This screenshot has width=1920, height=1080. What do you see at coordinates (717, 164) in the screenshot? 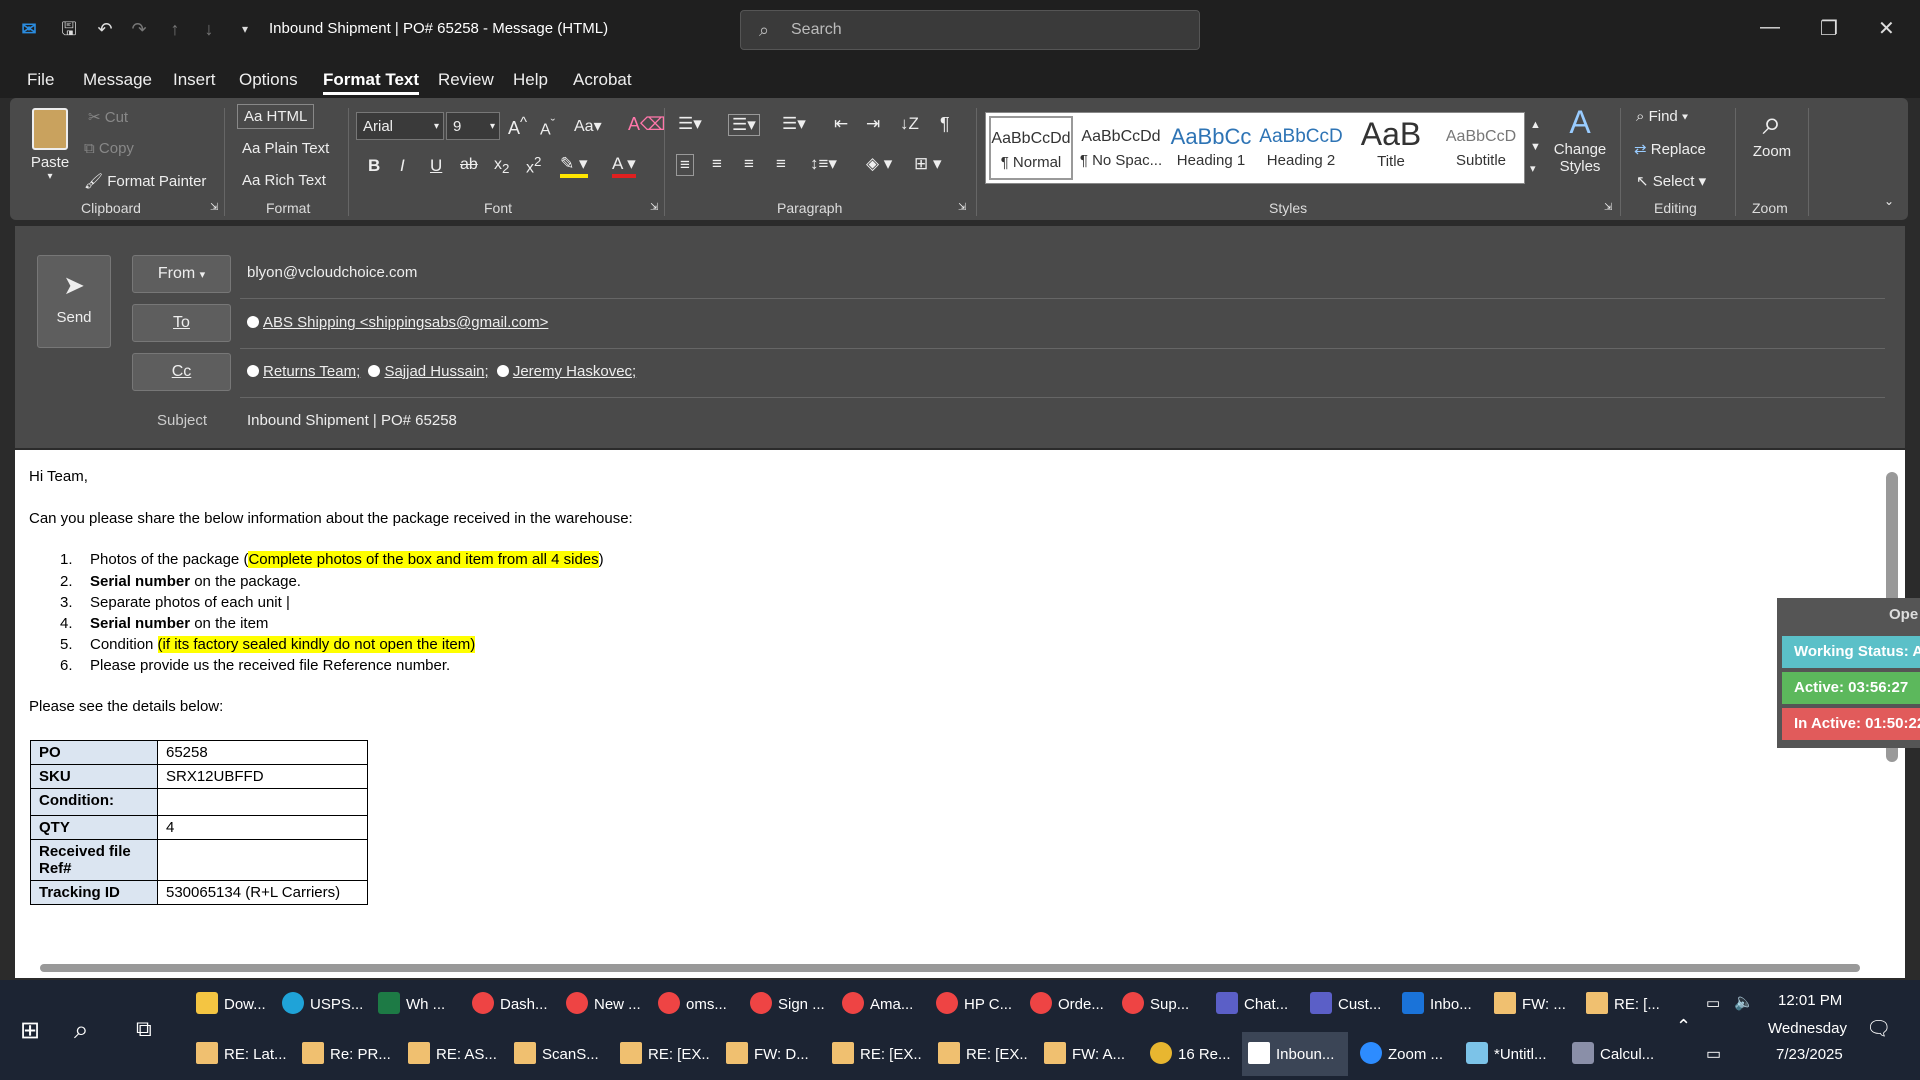
I see `align-center-icon: ≡` at bounding box center [717, 164].